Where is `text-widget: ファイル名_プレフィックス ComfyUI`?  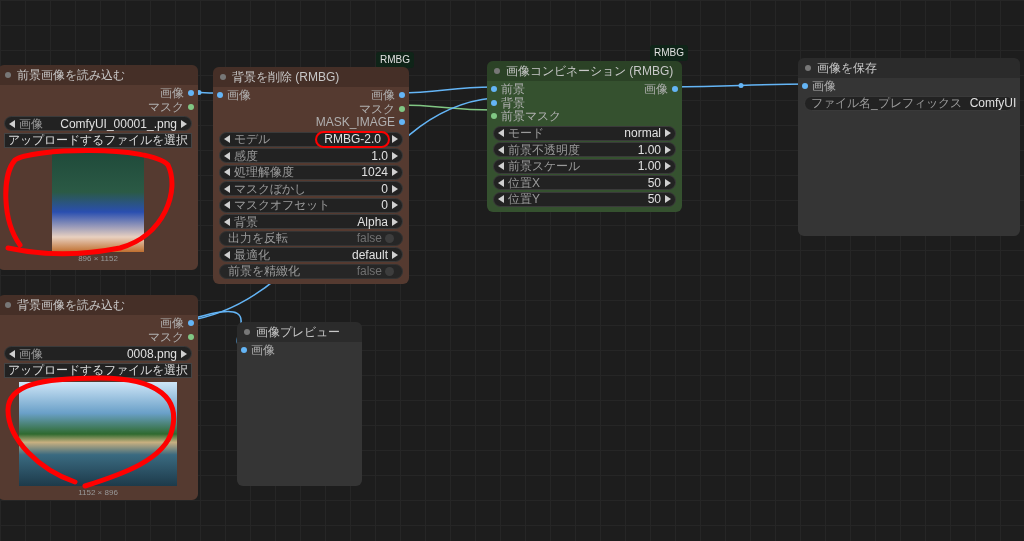
text-widget: ファイル名_プレフィックス ComfyUI is located at coordinates (909, 103).